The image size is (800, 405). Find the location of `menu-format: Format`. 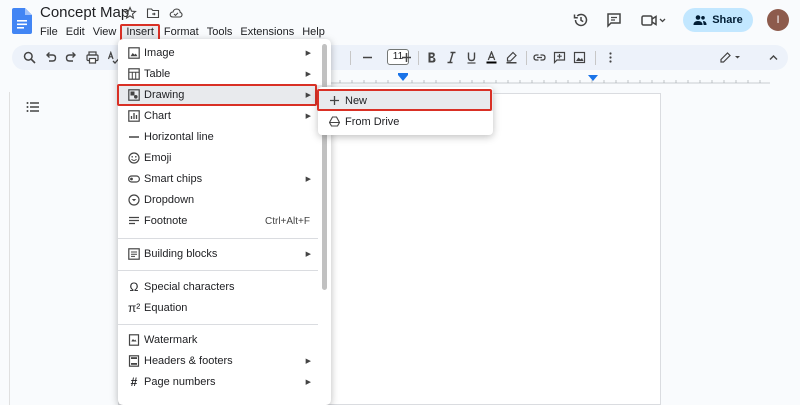

menu-format: Format is located at coordinates (181, 32).